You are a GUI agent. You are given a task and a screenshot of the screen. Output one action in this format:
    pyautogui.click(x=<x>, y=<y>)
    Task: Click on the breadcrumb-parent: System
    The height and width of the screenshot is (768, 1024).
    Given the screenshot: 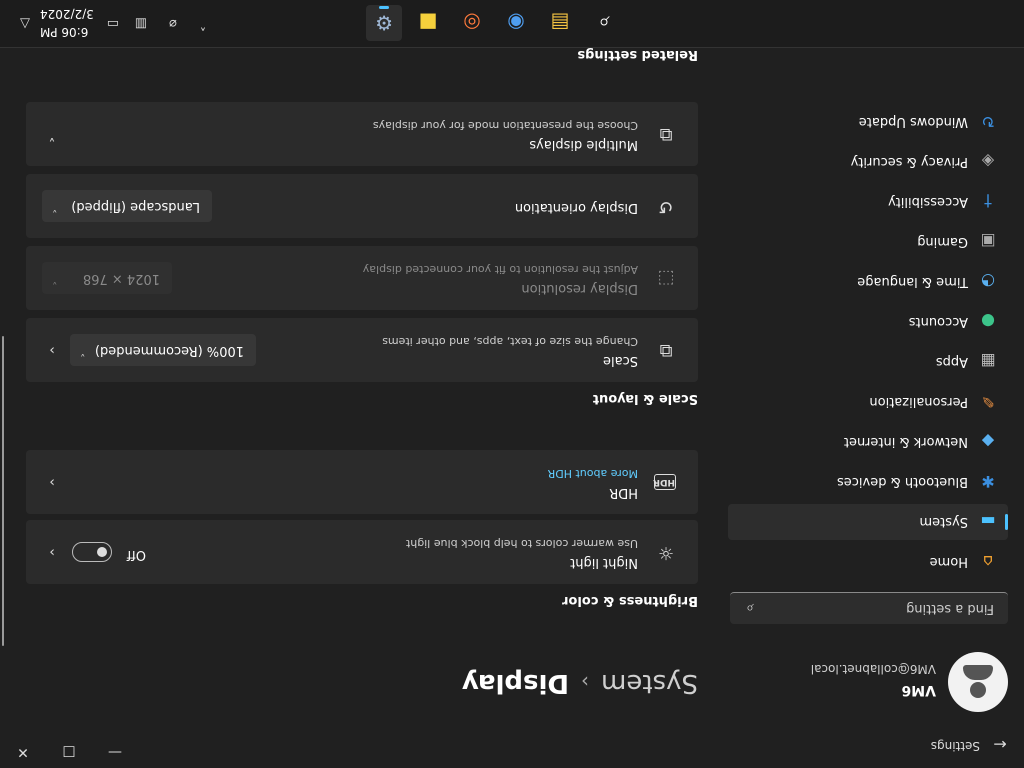 What is the action you would take?
    pyautogui.click(x=649, y=683)
    